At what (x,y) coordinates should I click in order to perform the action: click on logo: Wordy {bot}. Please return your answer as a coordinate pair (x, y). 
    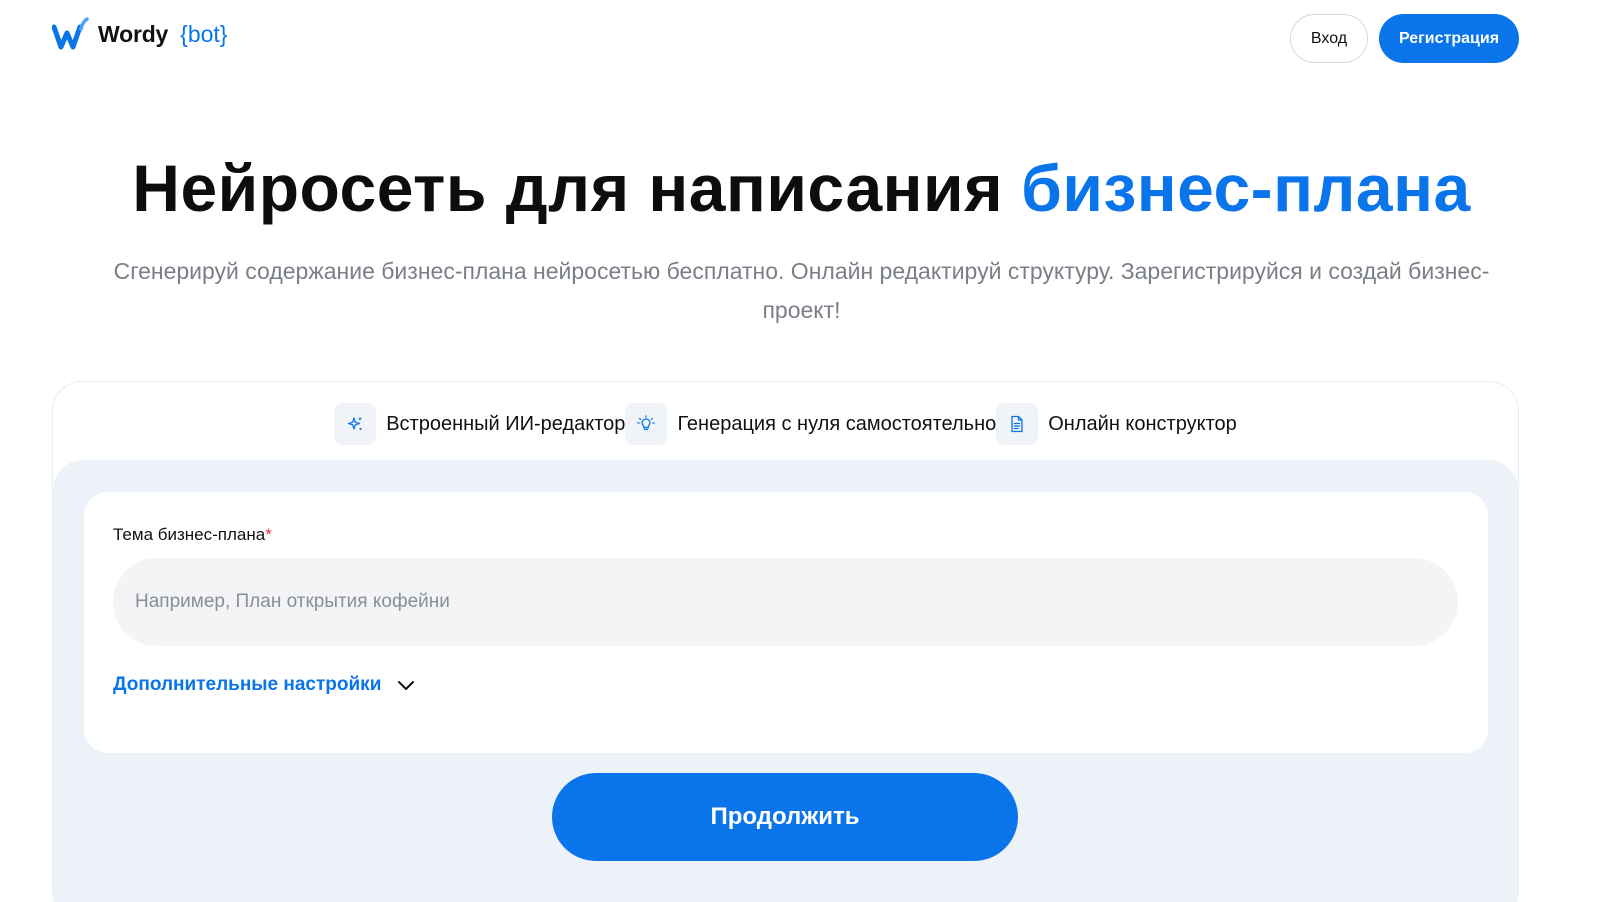
    Looking at the image, I should click on (139, 34).